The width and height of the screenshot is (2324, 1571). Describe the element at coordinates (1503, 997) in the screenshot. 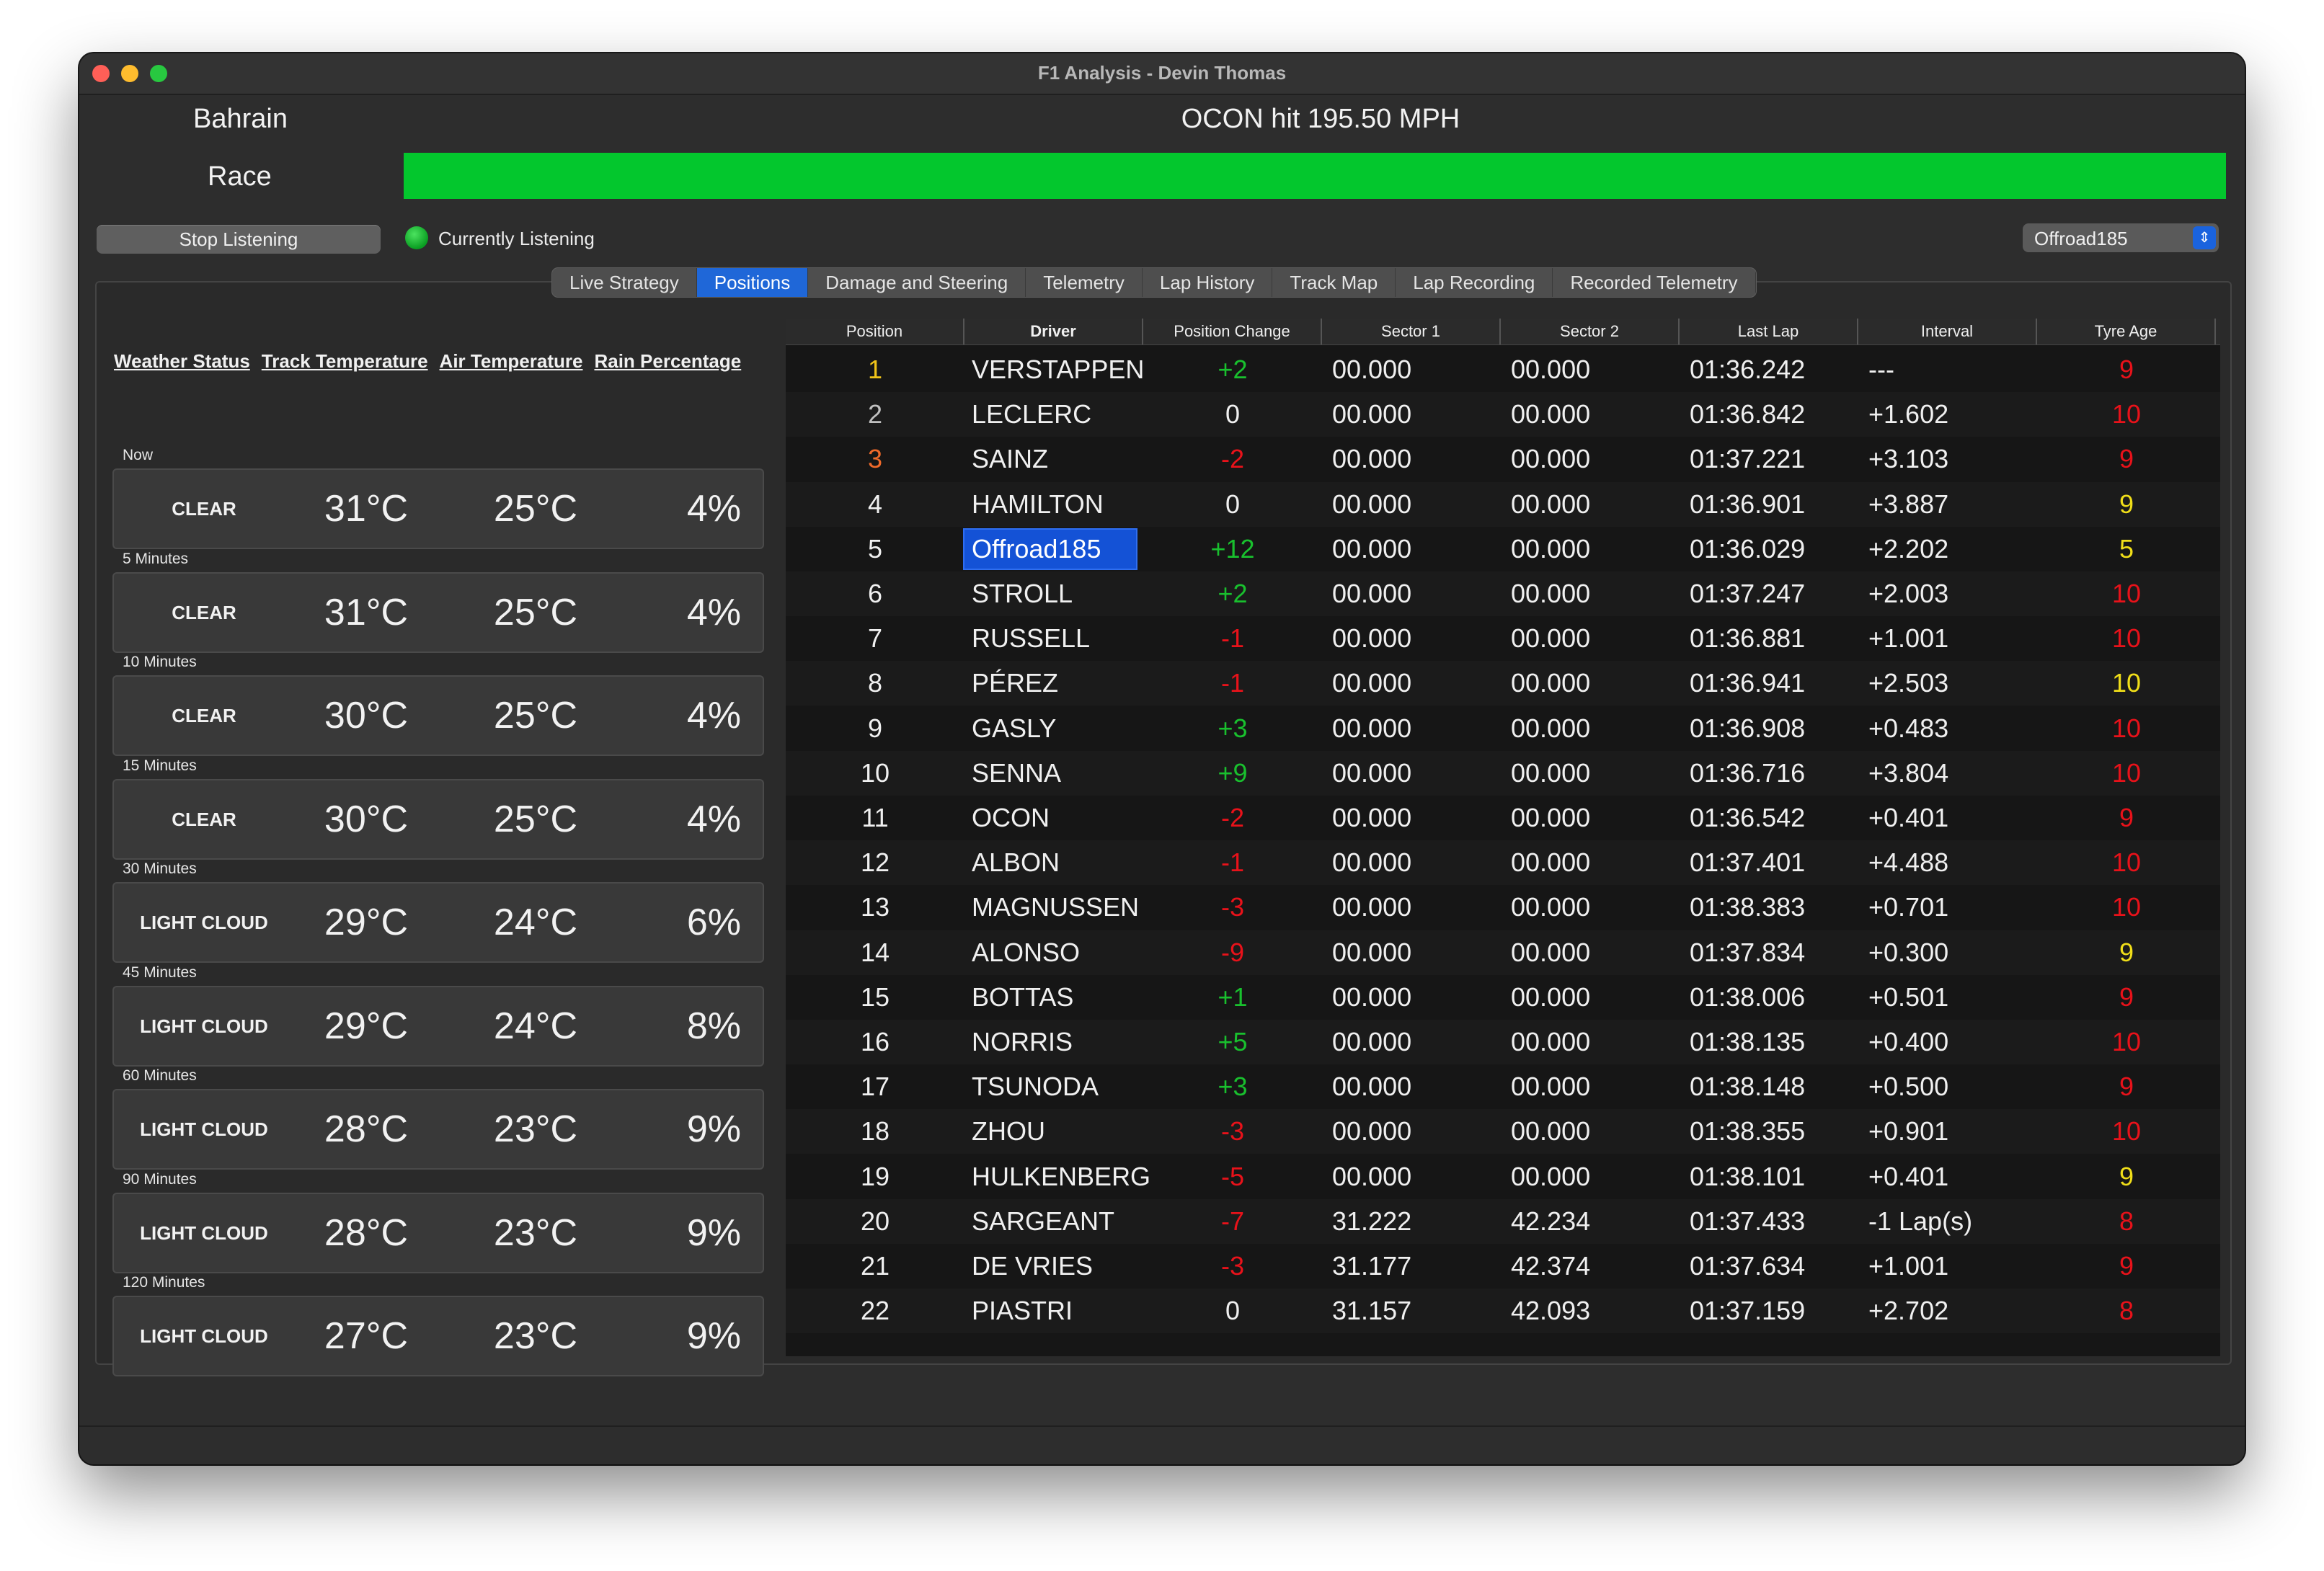

I see `table-row: 15 BOTTAS +1 00.000 00.000 01:38.006 +0.501 9` at that location.